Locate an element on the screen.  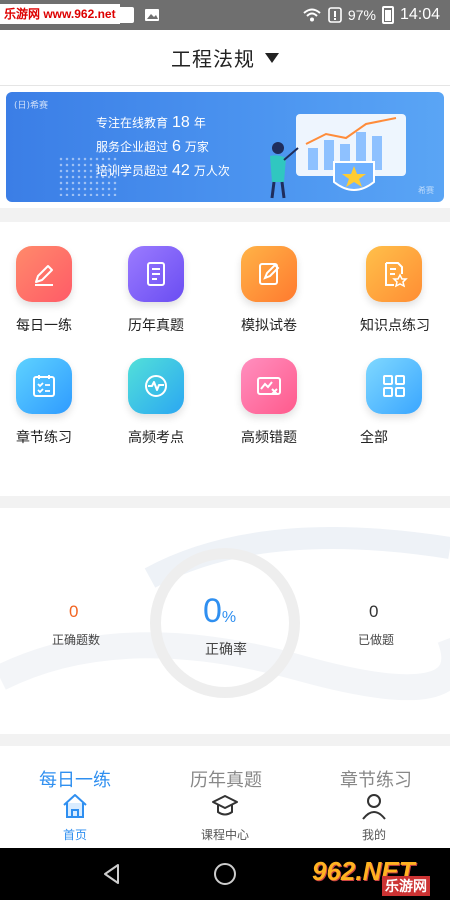
feature-item-2: 模拟试卷 is located at coordinates (281, 278).